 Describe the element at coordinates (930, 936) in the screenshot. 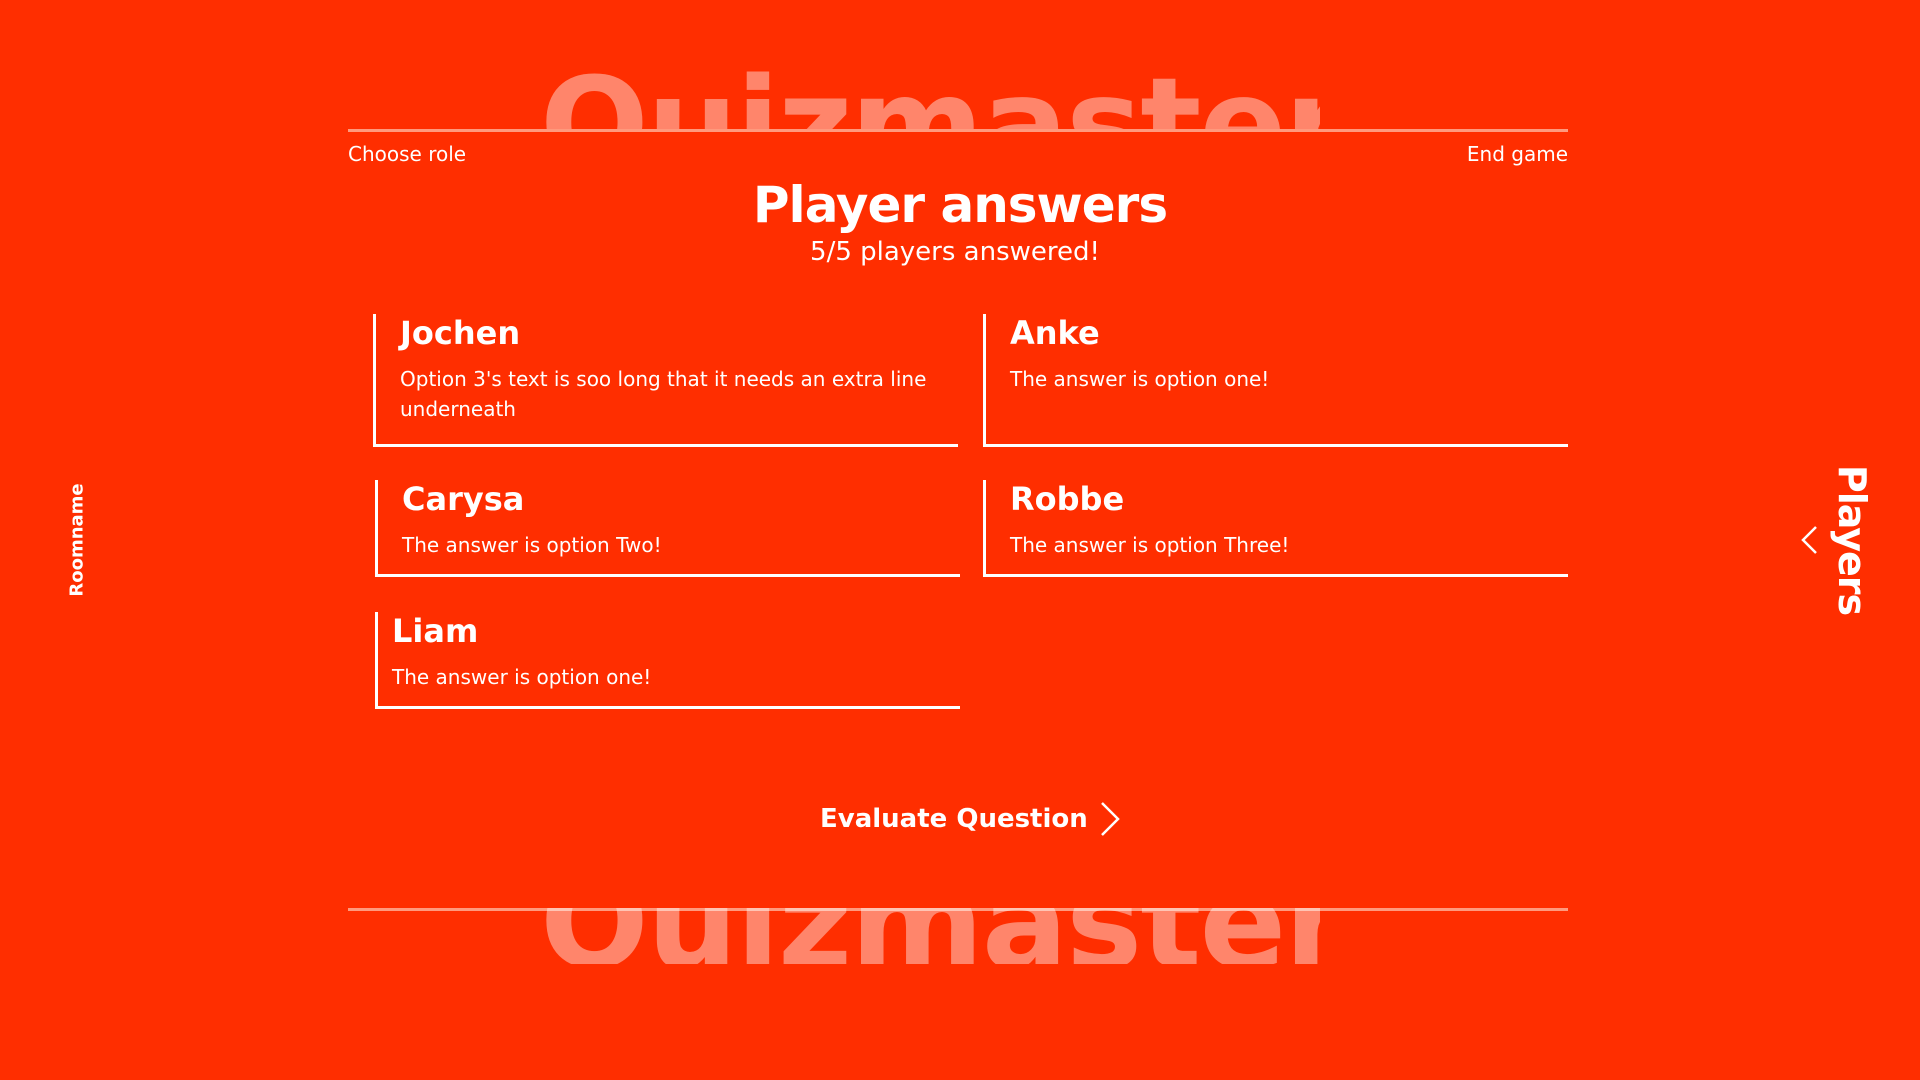

I see `quizmaster-watermark-bottom: Quizmaster` at that location.